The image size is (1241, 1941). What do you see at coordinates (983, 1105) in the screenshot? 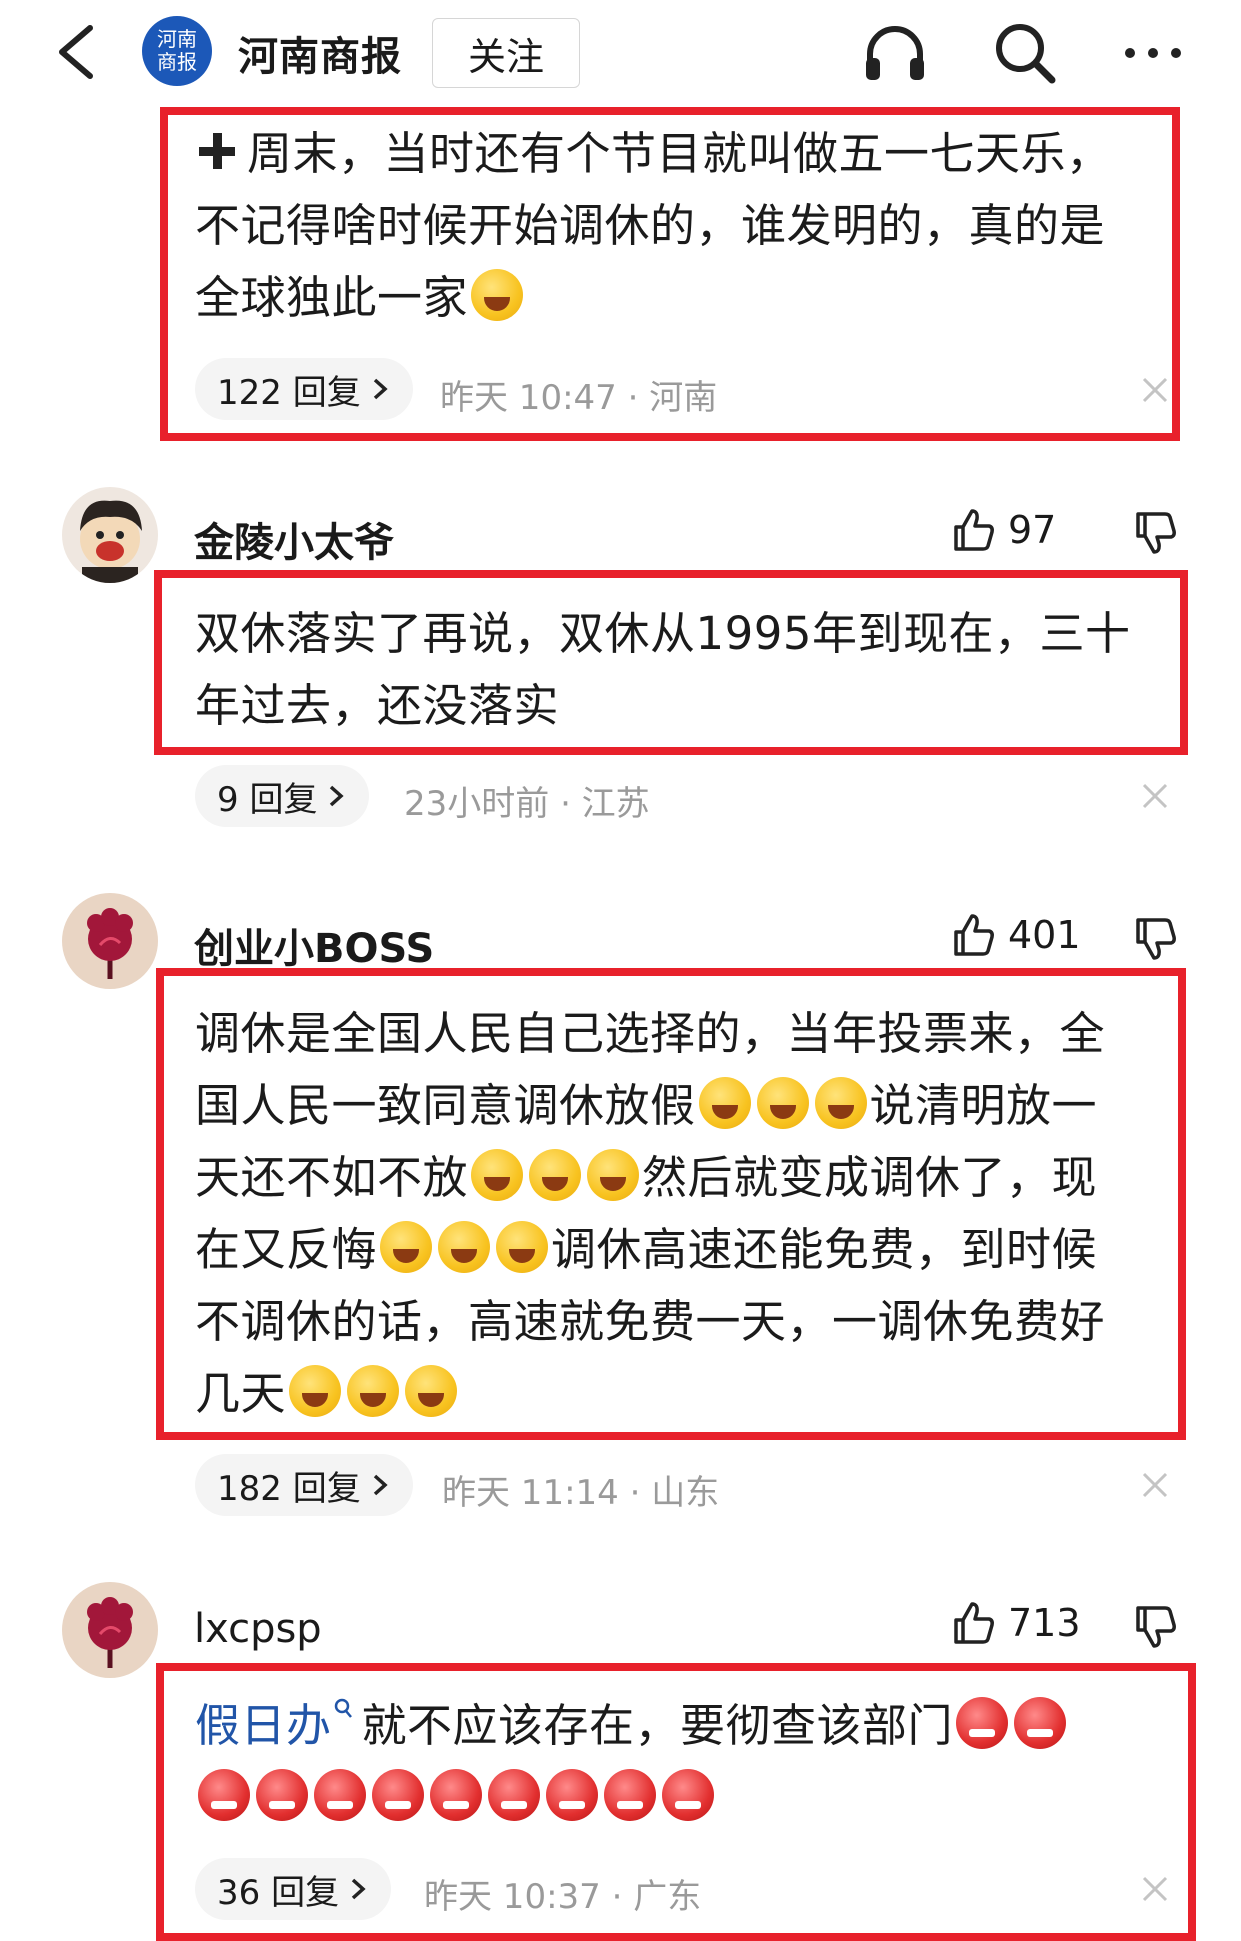
I see `comment-line: 说清明放一` at bounding box center [983, 1105].